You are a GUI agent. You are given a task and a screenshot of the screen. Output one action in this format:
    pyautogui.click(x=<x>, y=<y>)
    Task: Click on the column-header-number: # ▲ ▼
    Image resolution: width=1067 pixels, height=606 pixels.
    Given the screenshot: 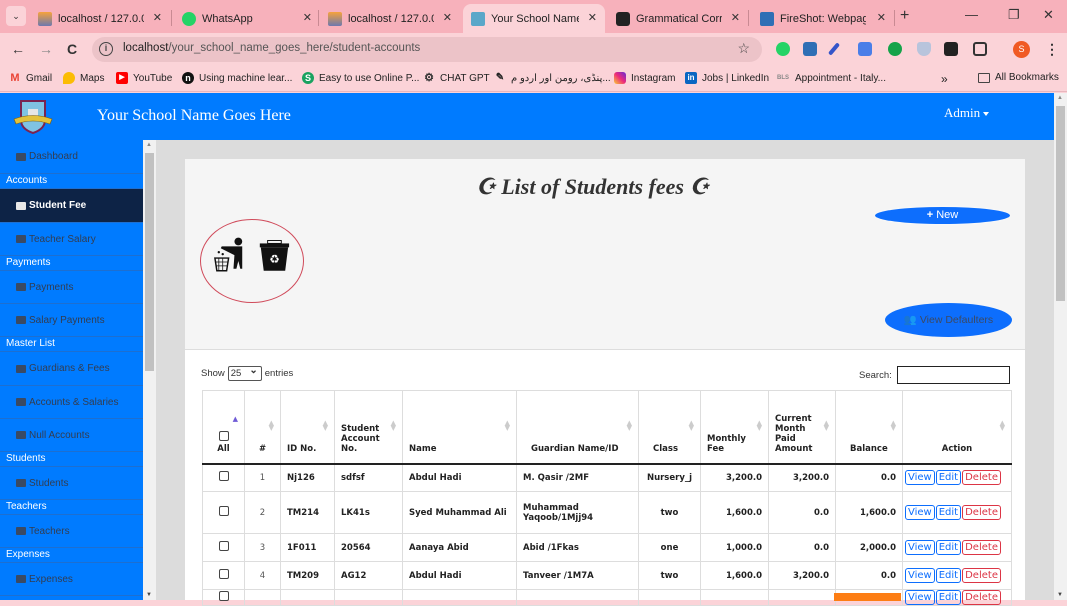 What is the action you would take?
    pyautogui.click(x=262, y=427)
    